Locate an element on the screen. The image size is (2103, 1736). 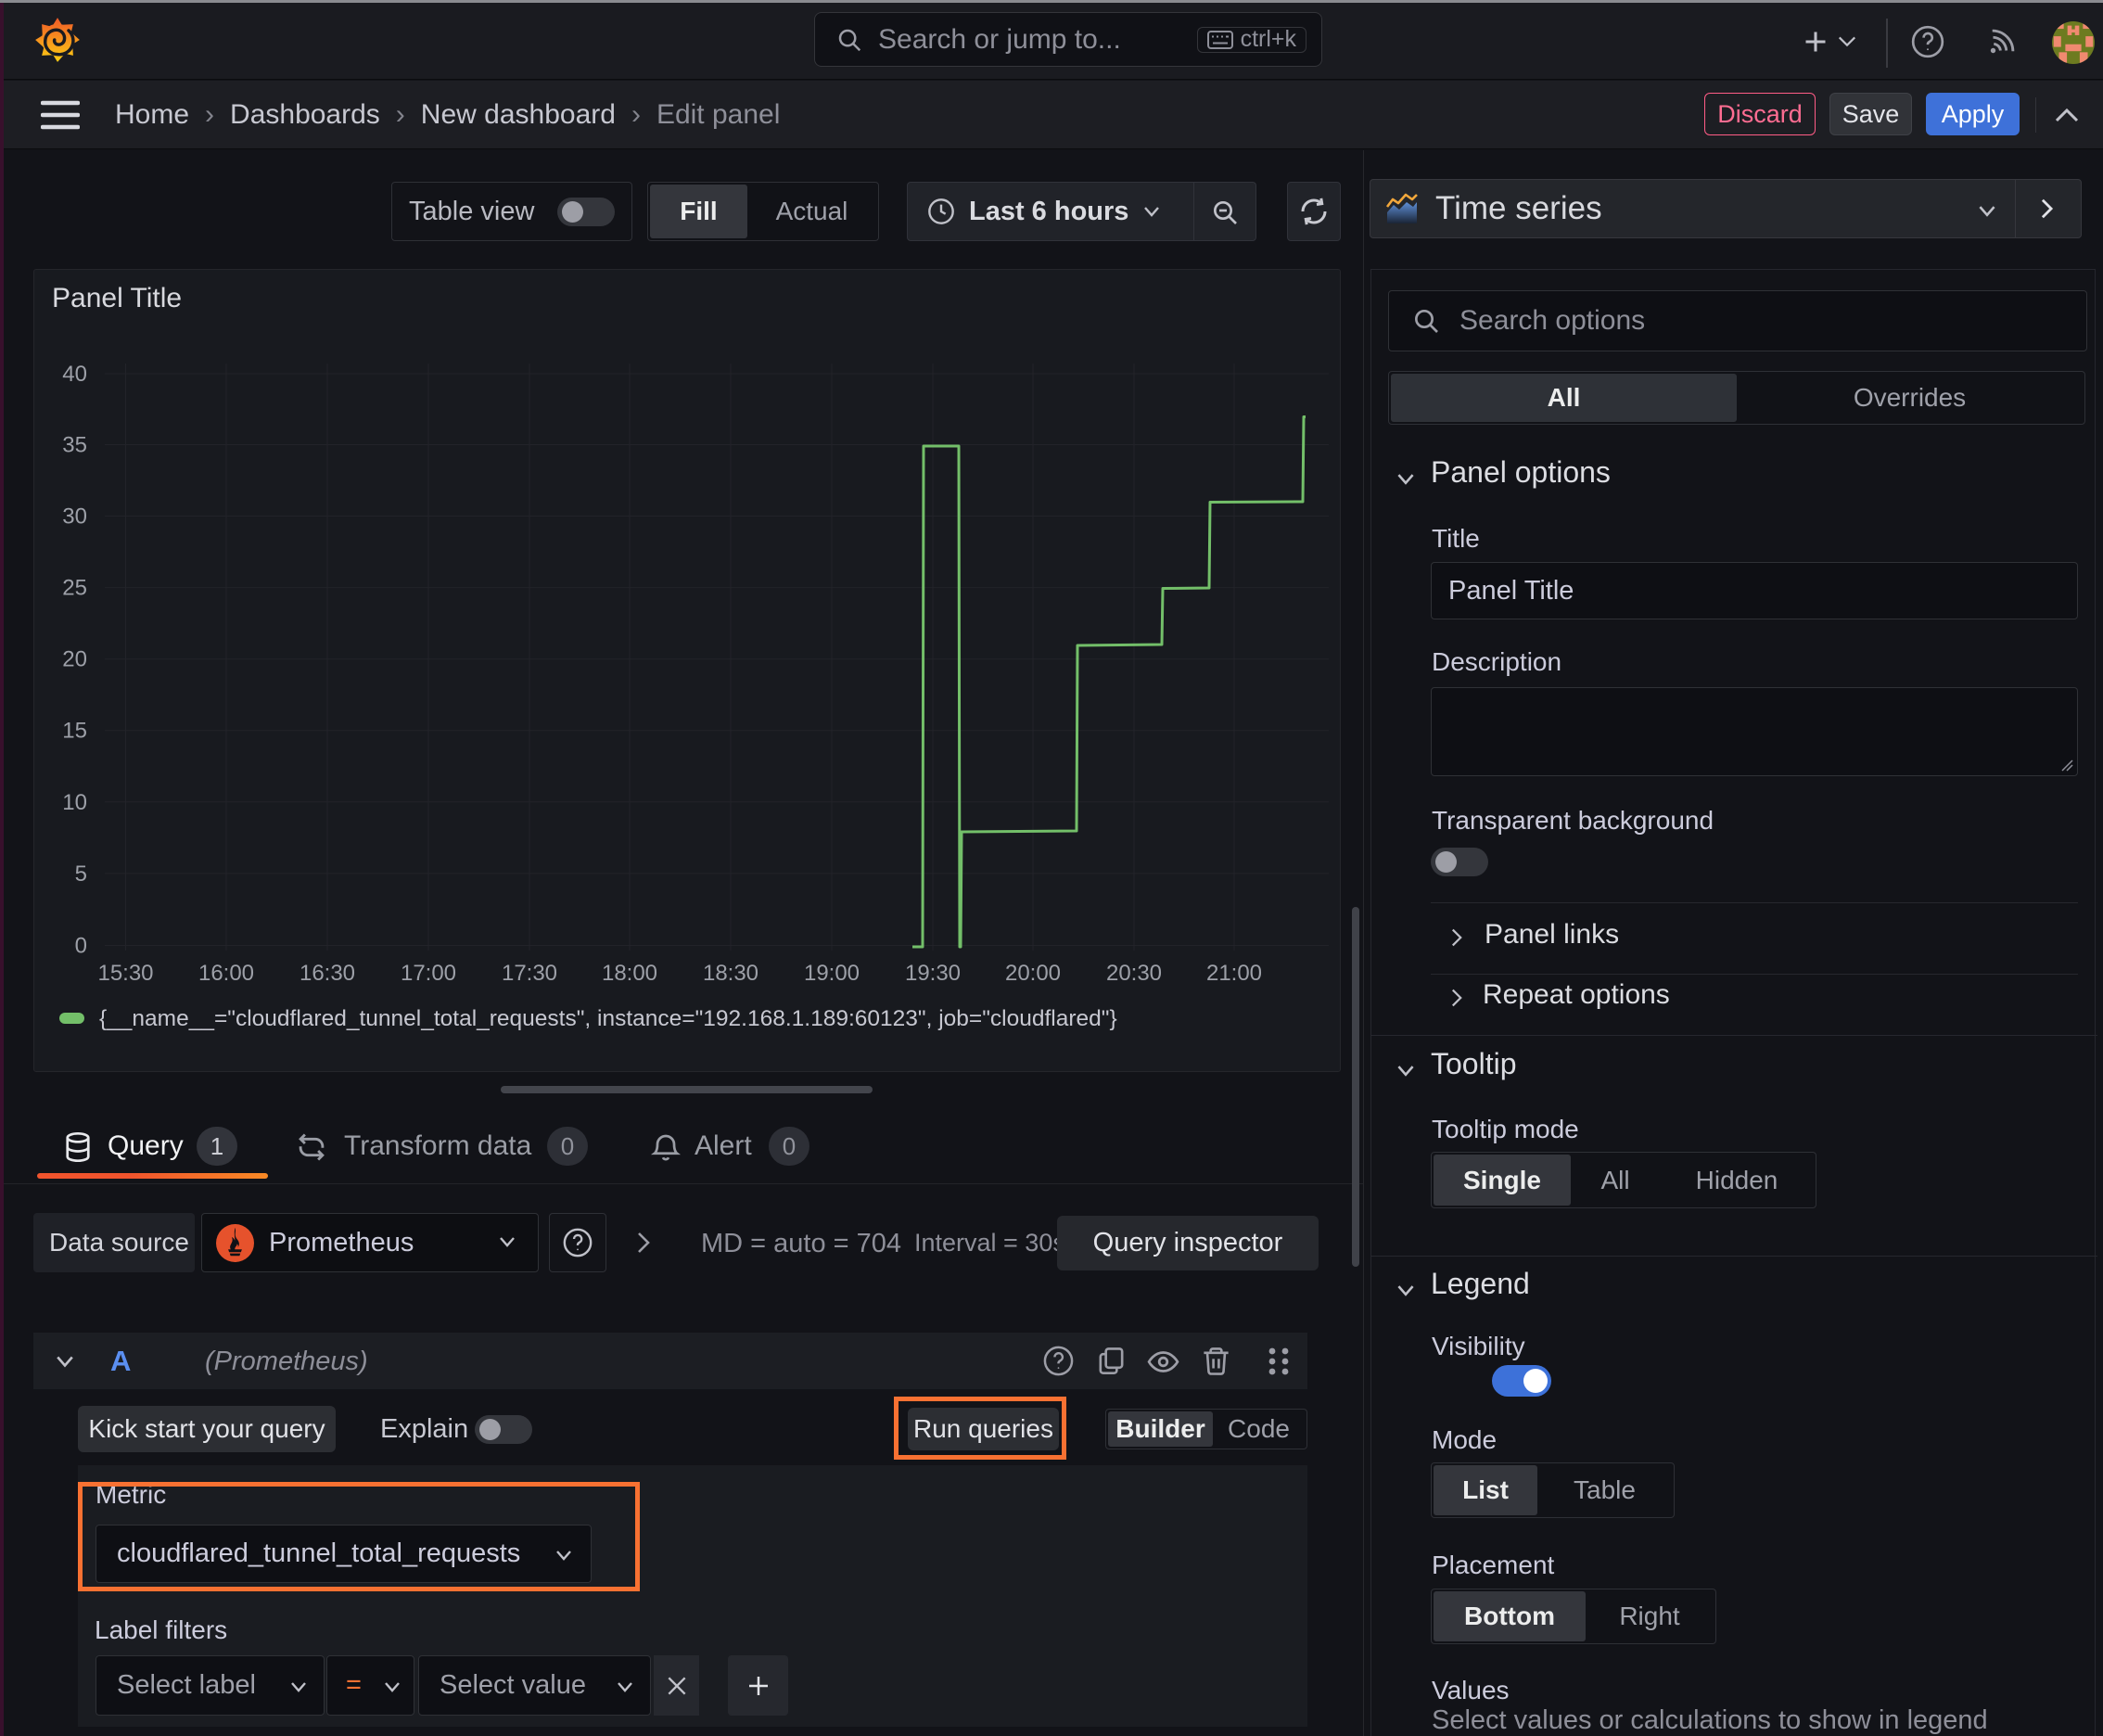
svg-text: 30 is located at coordinates (74, 517).